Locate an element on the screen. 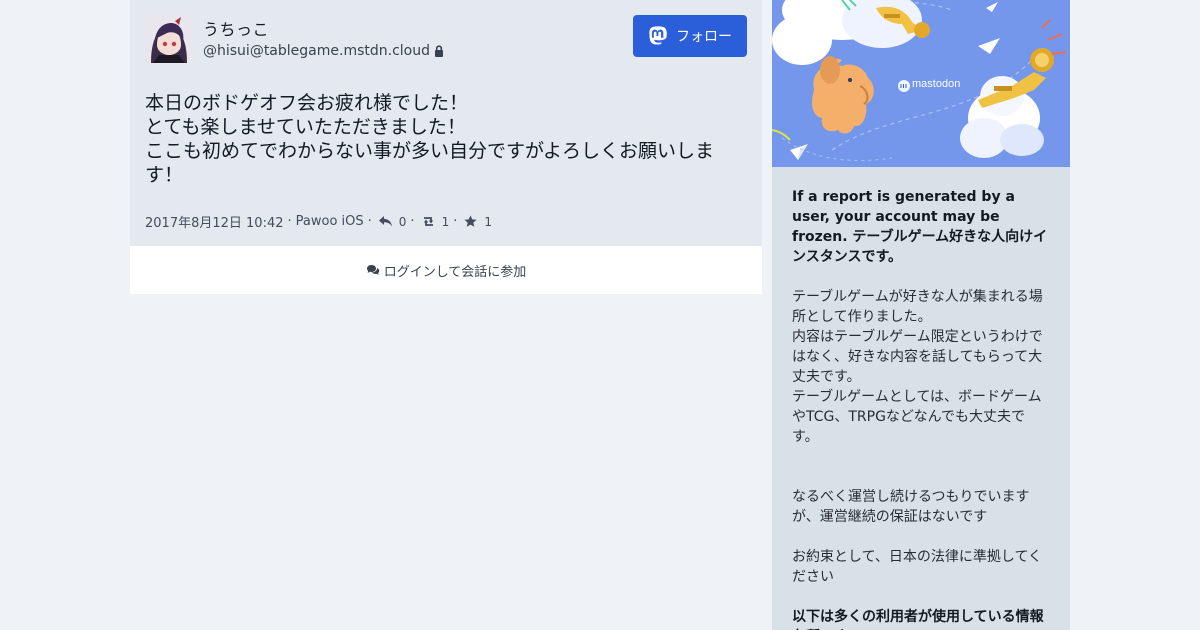  status-timestamp: 2017年8月12日 10:42 is located at coordinates (214, 221).